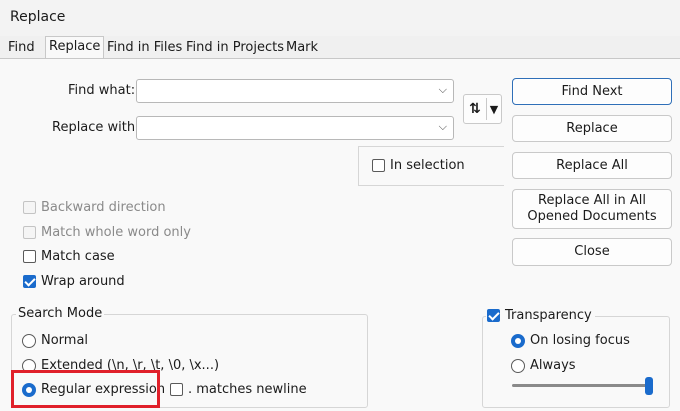 The image size is (680, 411). What do you see at coordinates (65, 340) in the screenshot?
I see `normal-mode-label: Normal` at bounding box center [65, 340].